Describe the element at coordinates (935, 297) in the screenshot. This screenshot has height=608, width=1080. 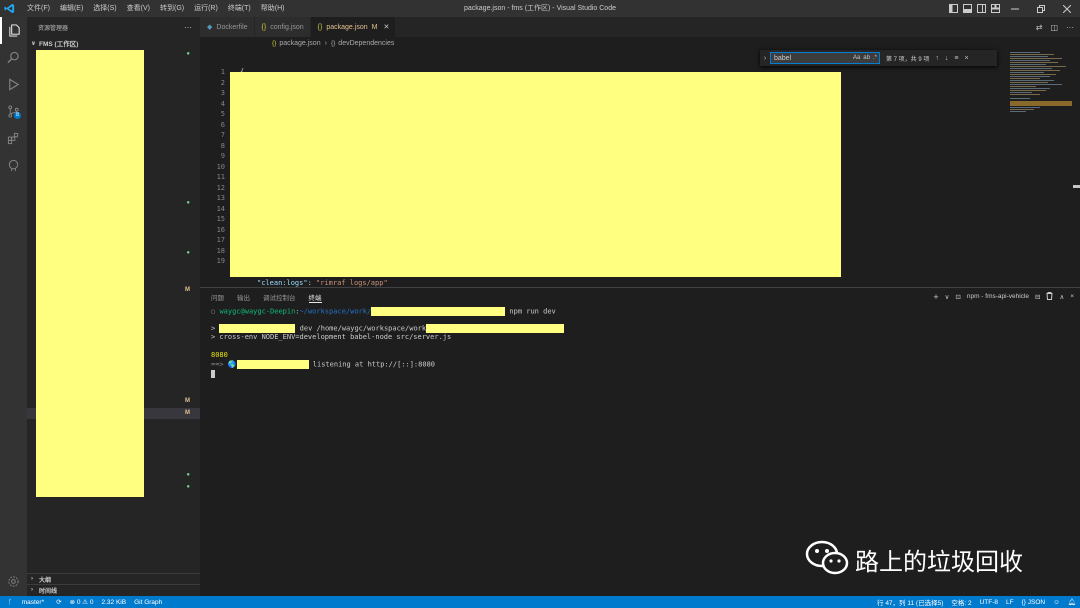
I see `new-terminal-icon: +` at that location.